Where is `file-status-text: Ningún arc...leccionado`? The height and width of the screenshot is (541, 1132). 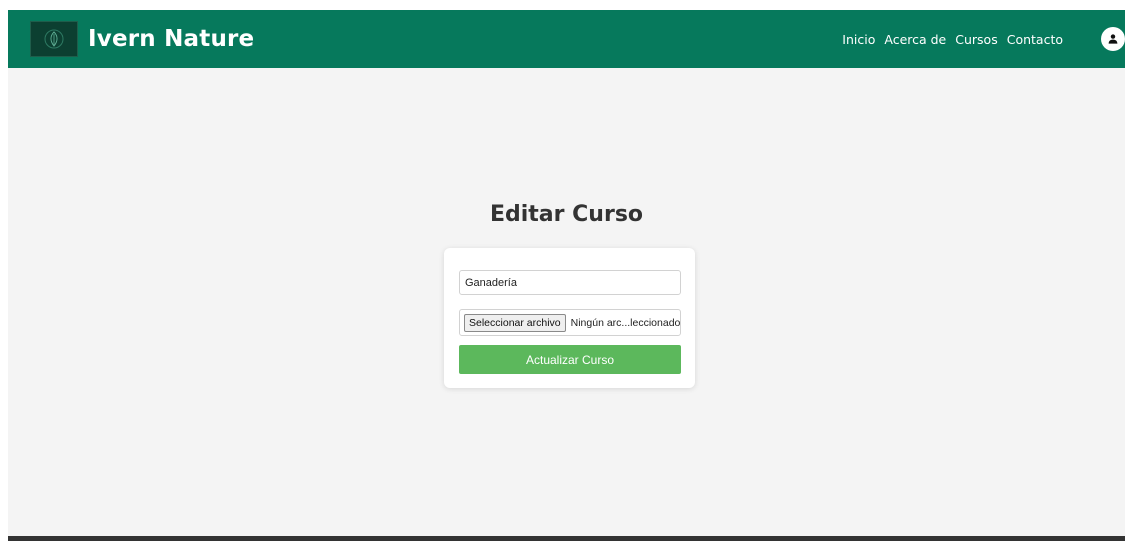 file-status-text: Ningún arc...leccionado is located at coordinates (625, 322).